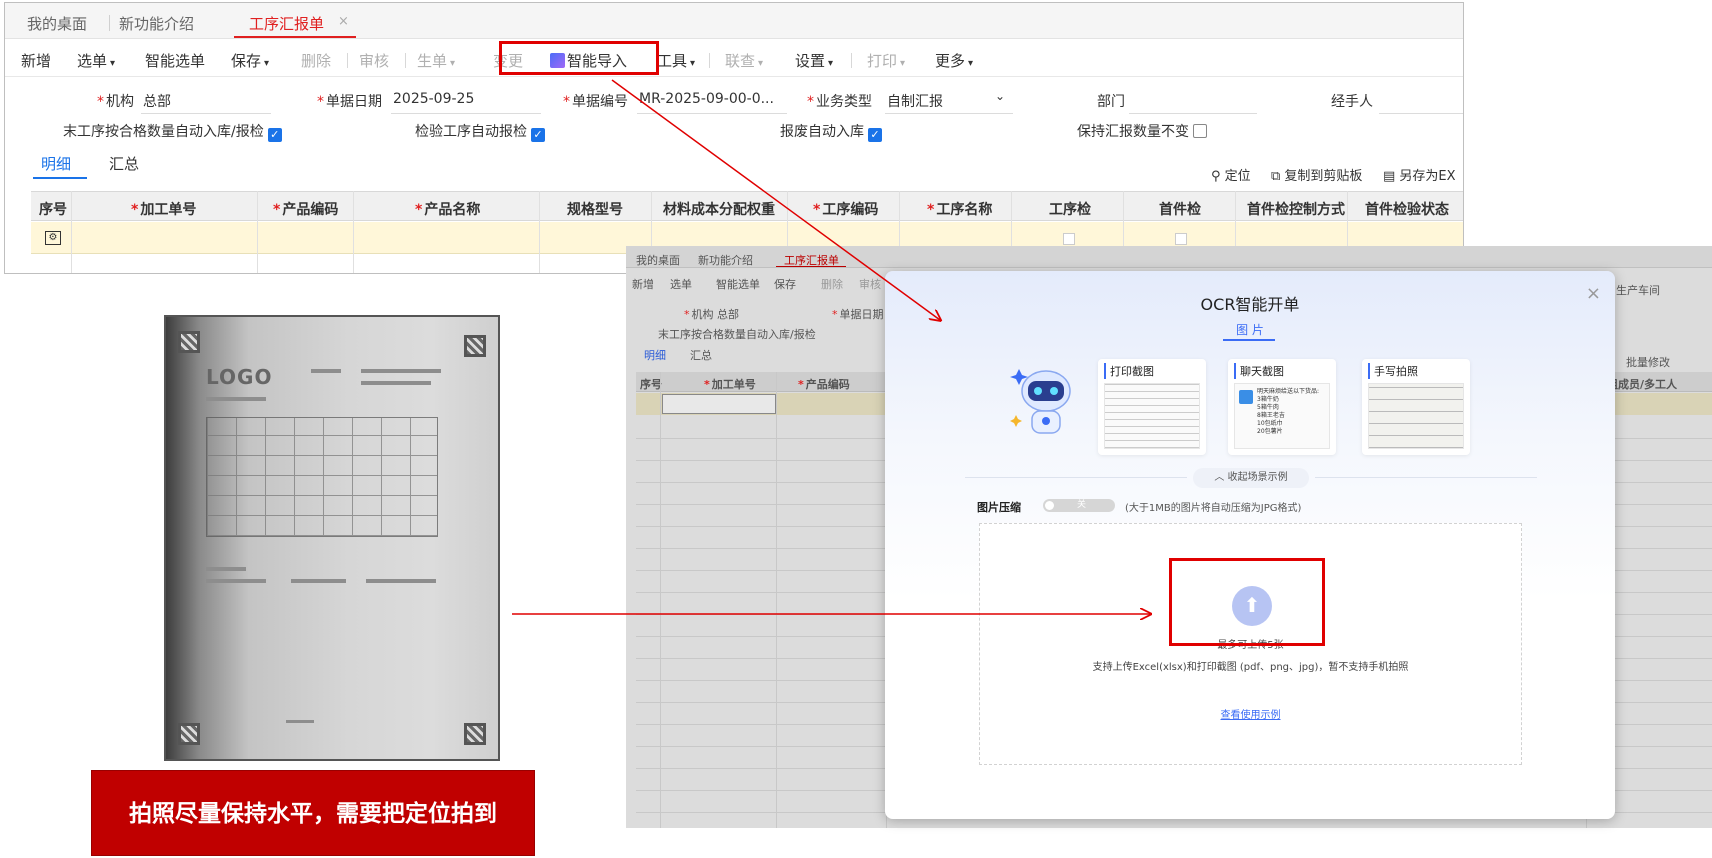  What do you see at coordinates (775, 199) in the screenshot?
I see `arrow-to-modal` at bounding box center [775, 199].